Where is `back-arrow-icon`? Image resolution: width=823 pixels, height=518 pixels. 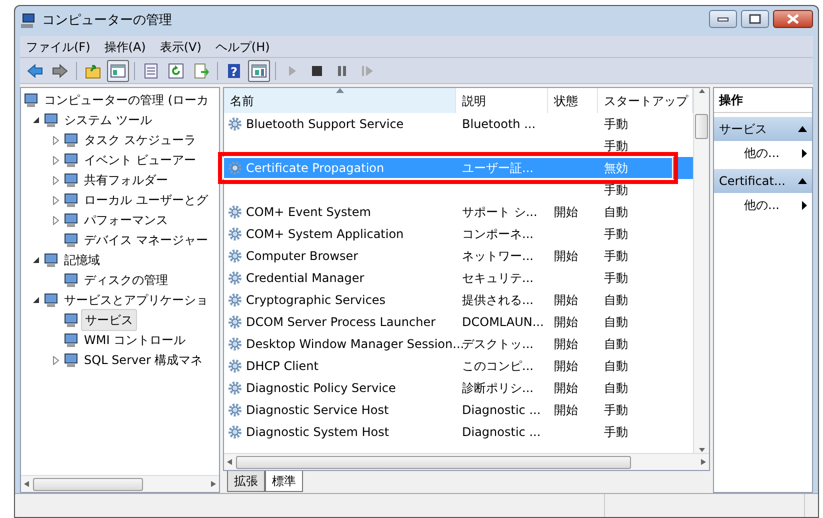 back-arrow-icon is located at coordinates (35, 70).